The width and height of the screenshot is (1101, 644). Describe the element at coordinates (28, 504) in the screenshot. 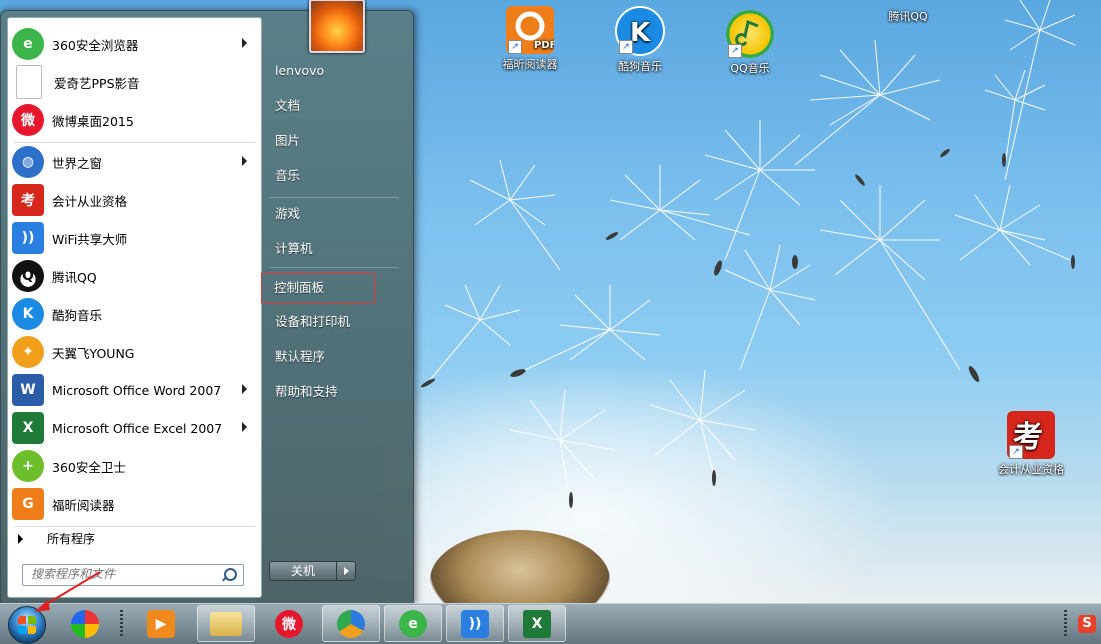

I see `foxit-pdf-icon: G` at that location.